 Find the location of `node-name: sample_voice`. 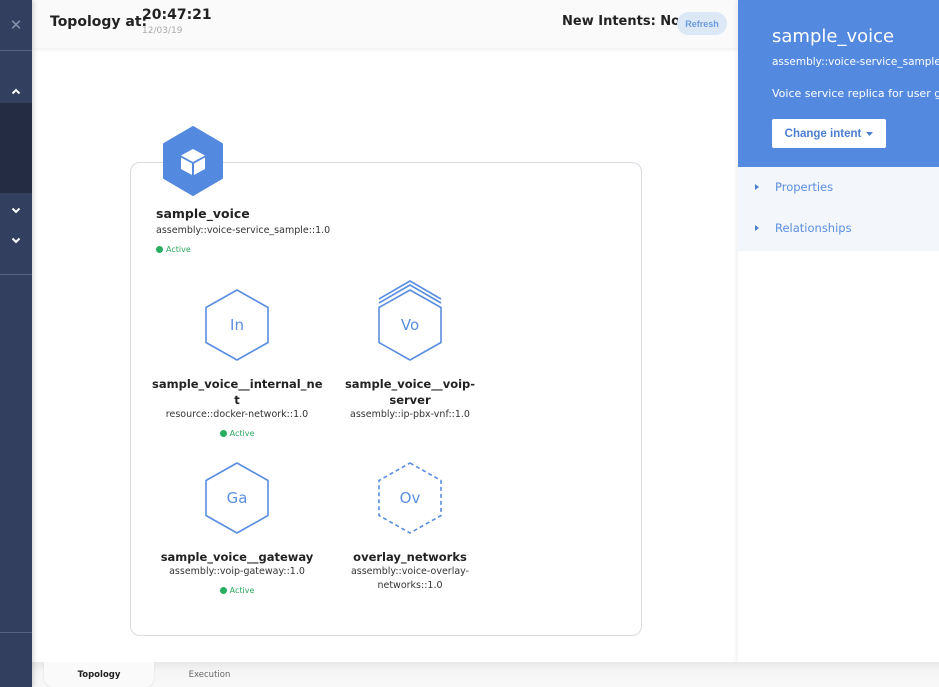

node-name: sample_voice is located at coordinates (203, 213).